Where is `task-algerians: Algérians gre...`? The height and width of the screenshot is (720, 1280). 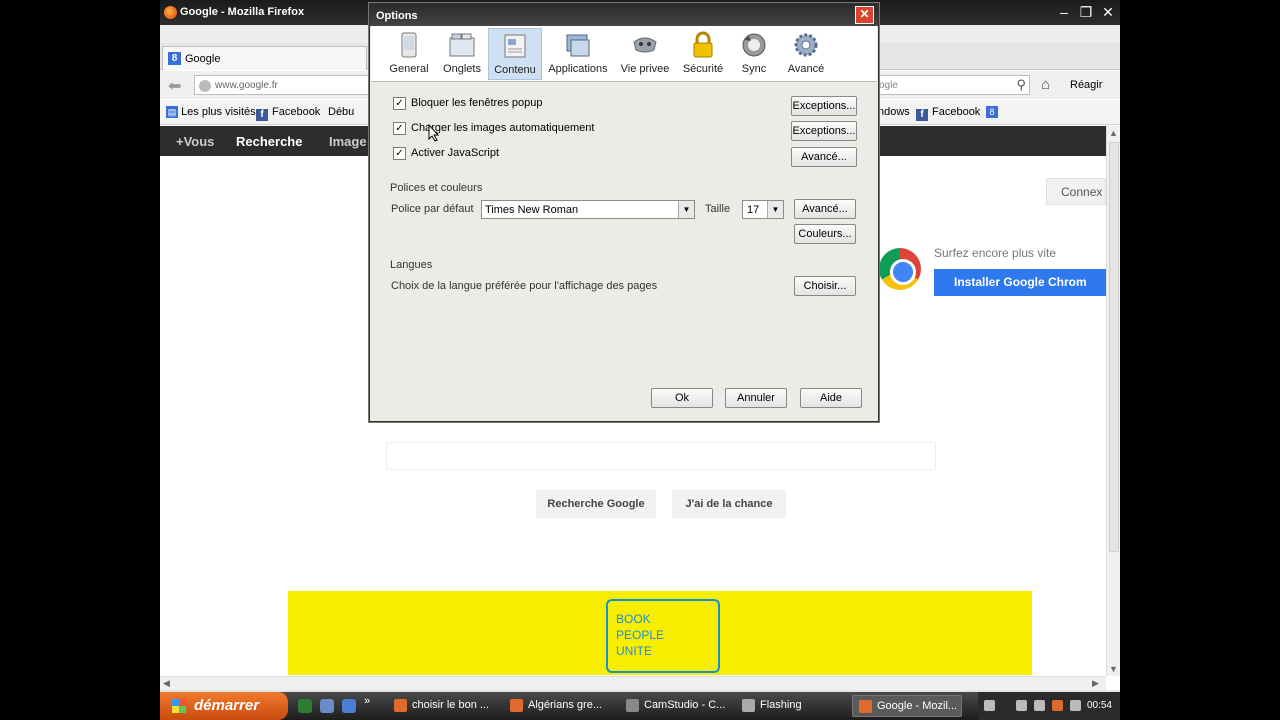
task-algerians: Algérians gre... is located at coordinates (558, 706).